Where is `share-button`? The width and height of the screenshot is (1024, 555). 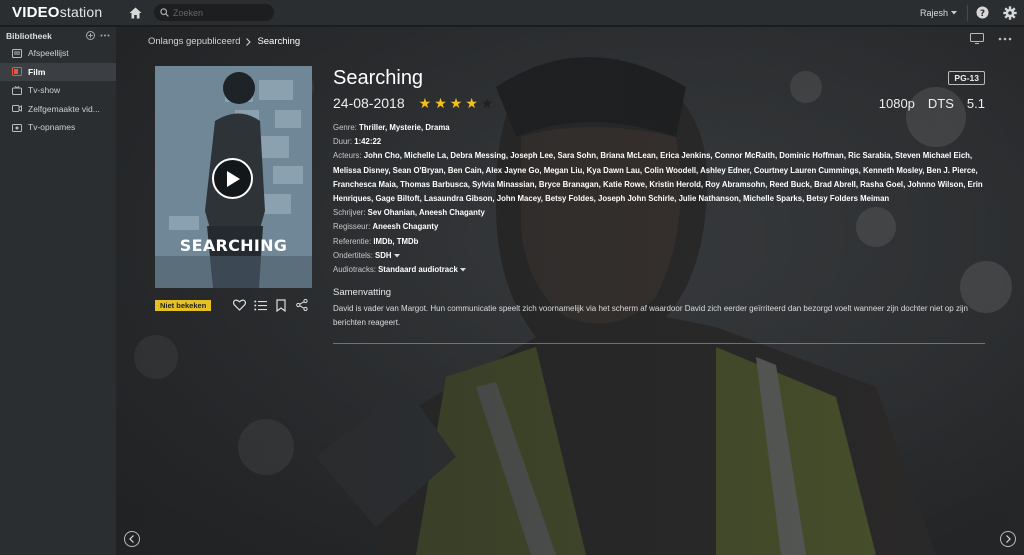
share-button is located at coordinates (302, 305).